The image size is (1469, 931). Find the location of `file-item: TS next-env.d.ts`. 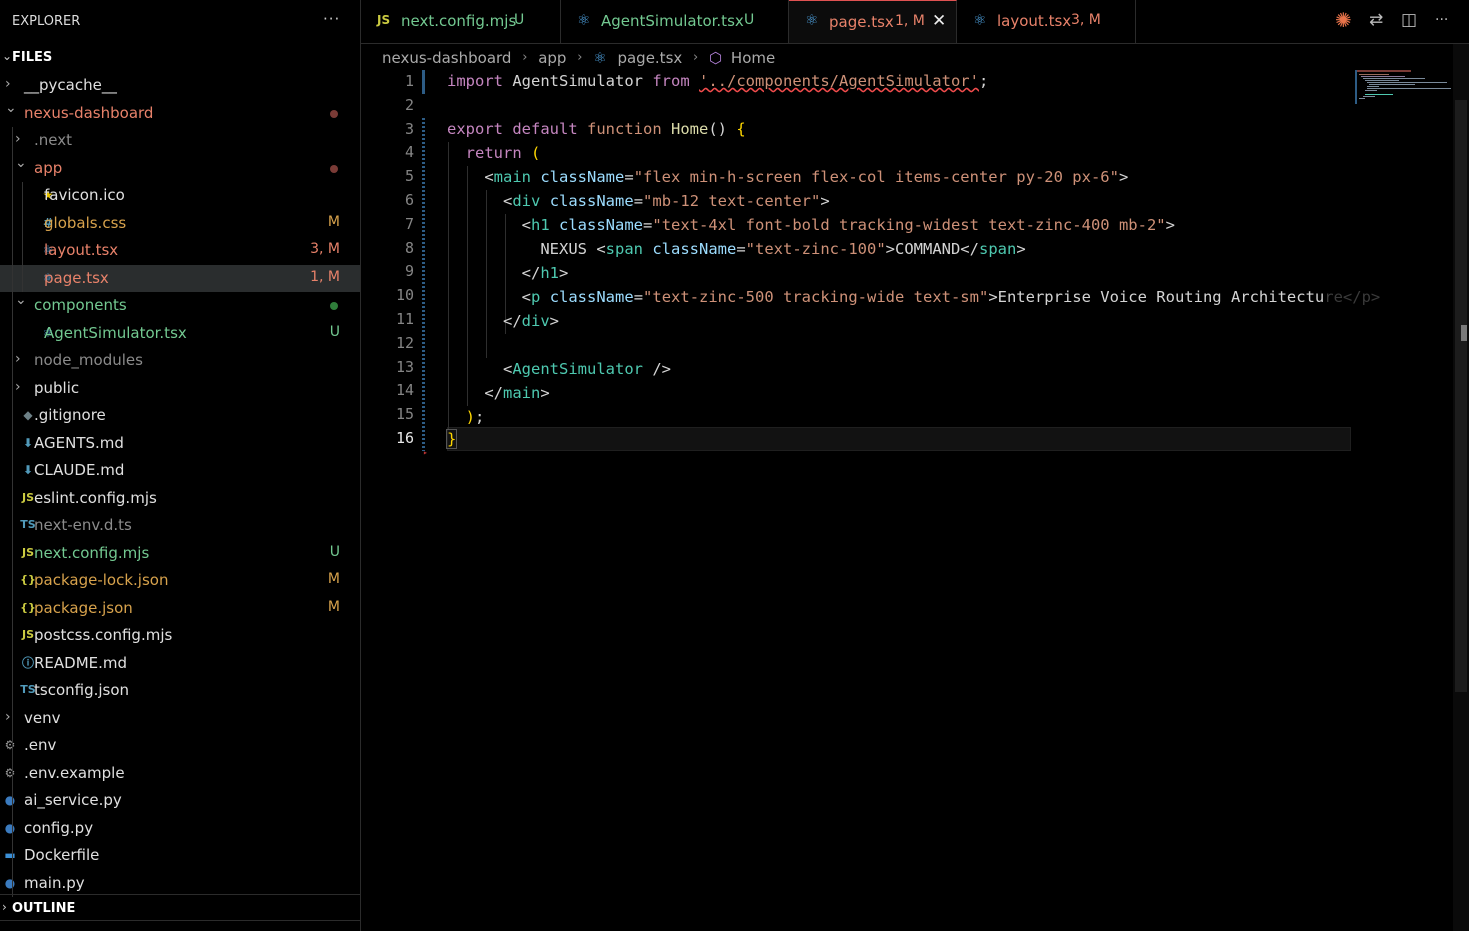

file-item: TS next-env.d.ts is located at coordinates (180, 525).